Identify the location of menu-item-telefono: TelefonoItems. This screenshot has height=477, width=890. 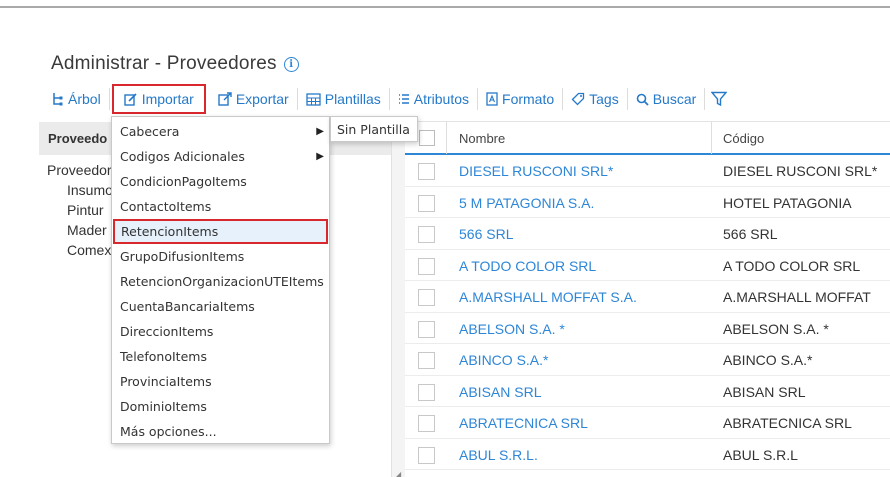
(220, 356).